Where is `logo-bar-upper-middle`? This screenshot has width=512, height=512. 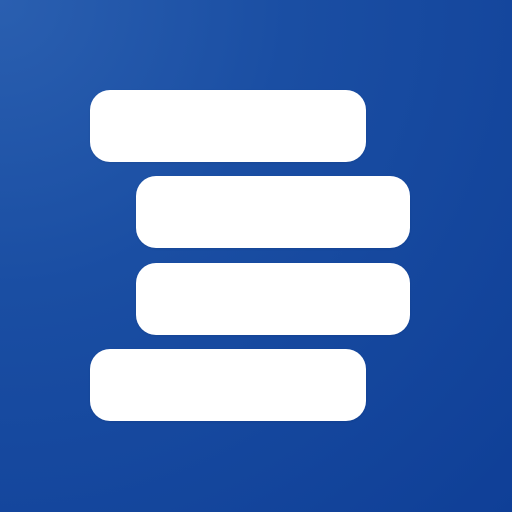 logo-bar-upper-middle is located at coordinates (273, 212).